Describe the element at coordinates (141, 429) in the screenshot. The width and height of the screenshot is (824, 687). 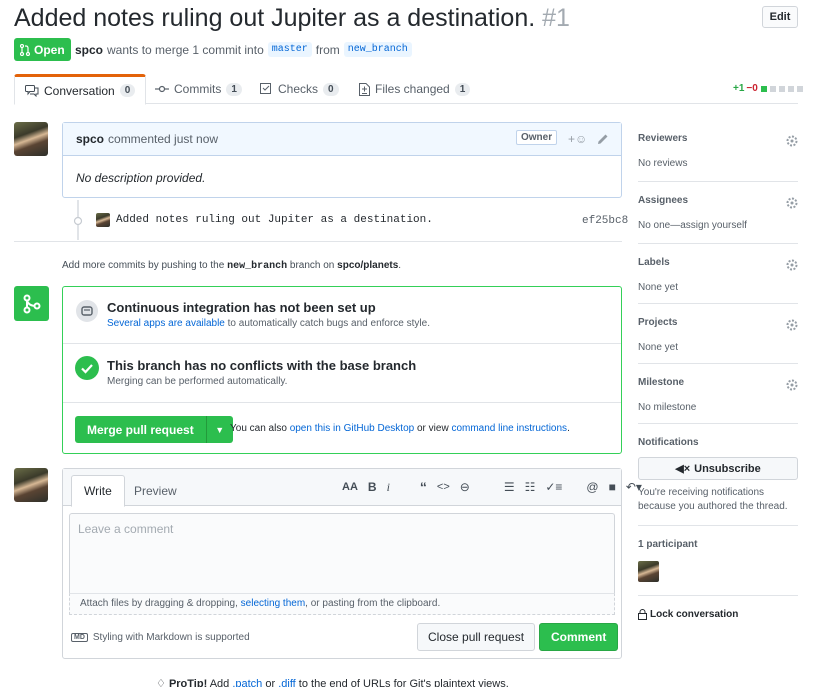
I see `merge-button: Merge pull request` at that location.